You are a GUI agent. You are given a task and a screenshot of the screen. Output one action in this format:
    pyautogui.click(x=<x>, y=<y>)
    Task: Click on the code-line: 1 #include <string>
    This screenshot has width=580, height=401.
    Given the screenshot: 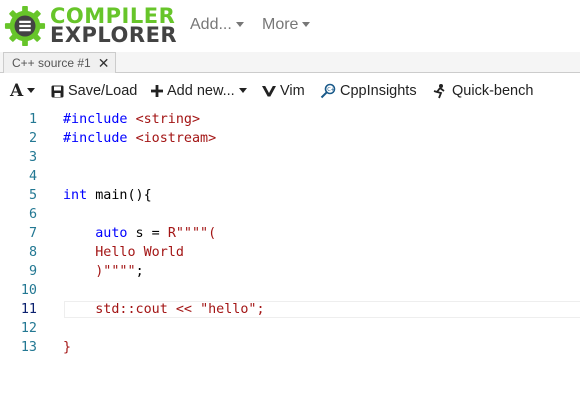 What is the action you would take?
    pyautogui.click(x=290, y=119)
    